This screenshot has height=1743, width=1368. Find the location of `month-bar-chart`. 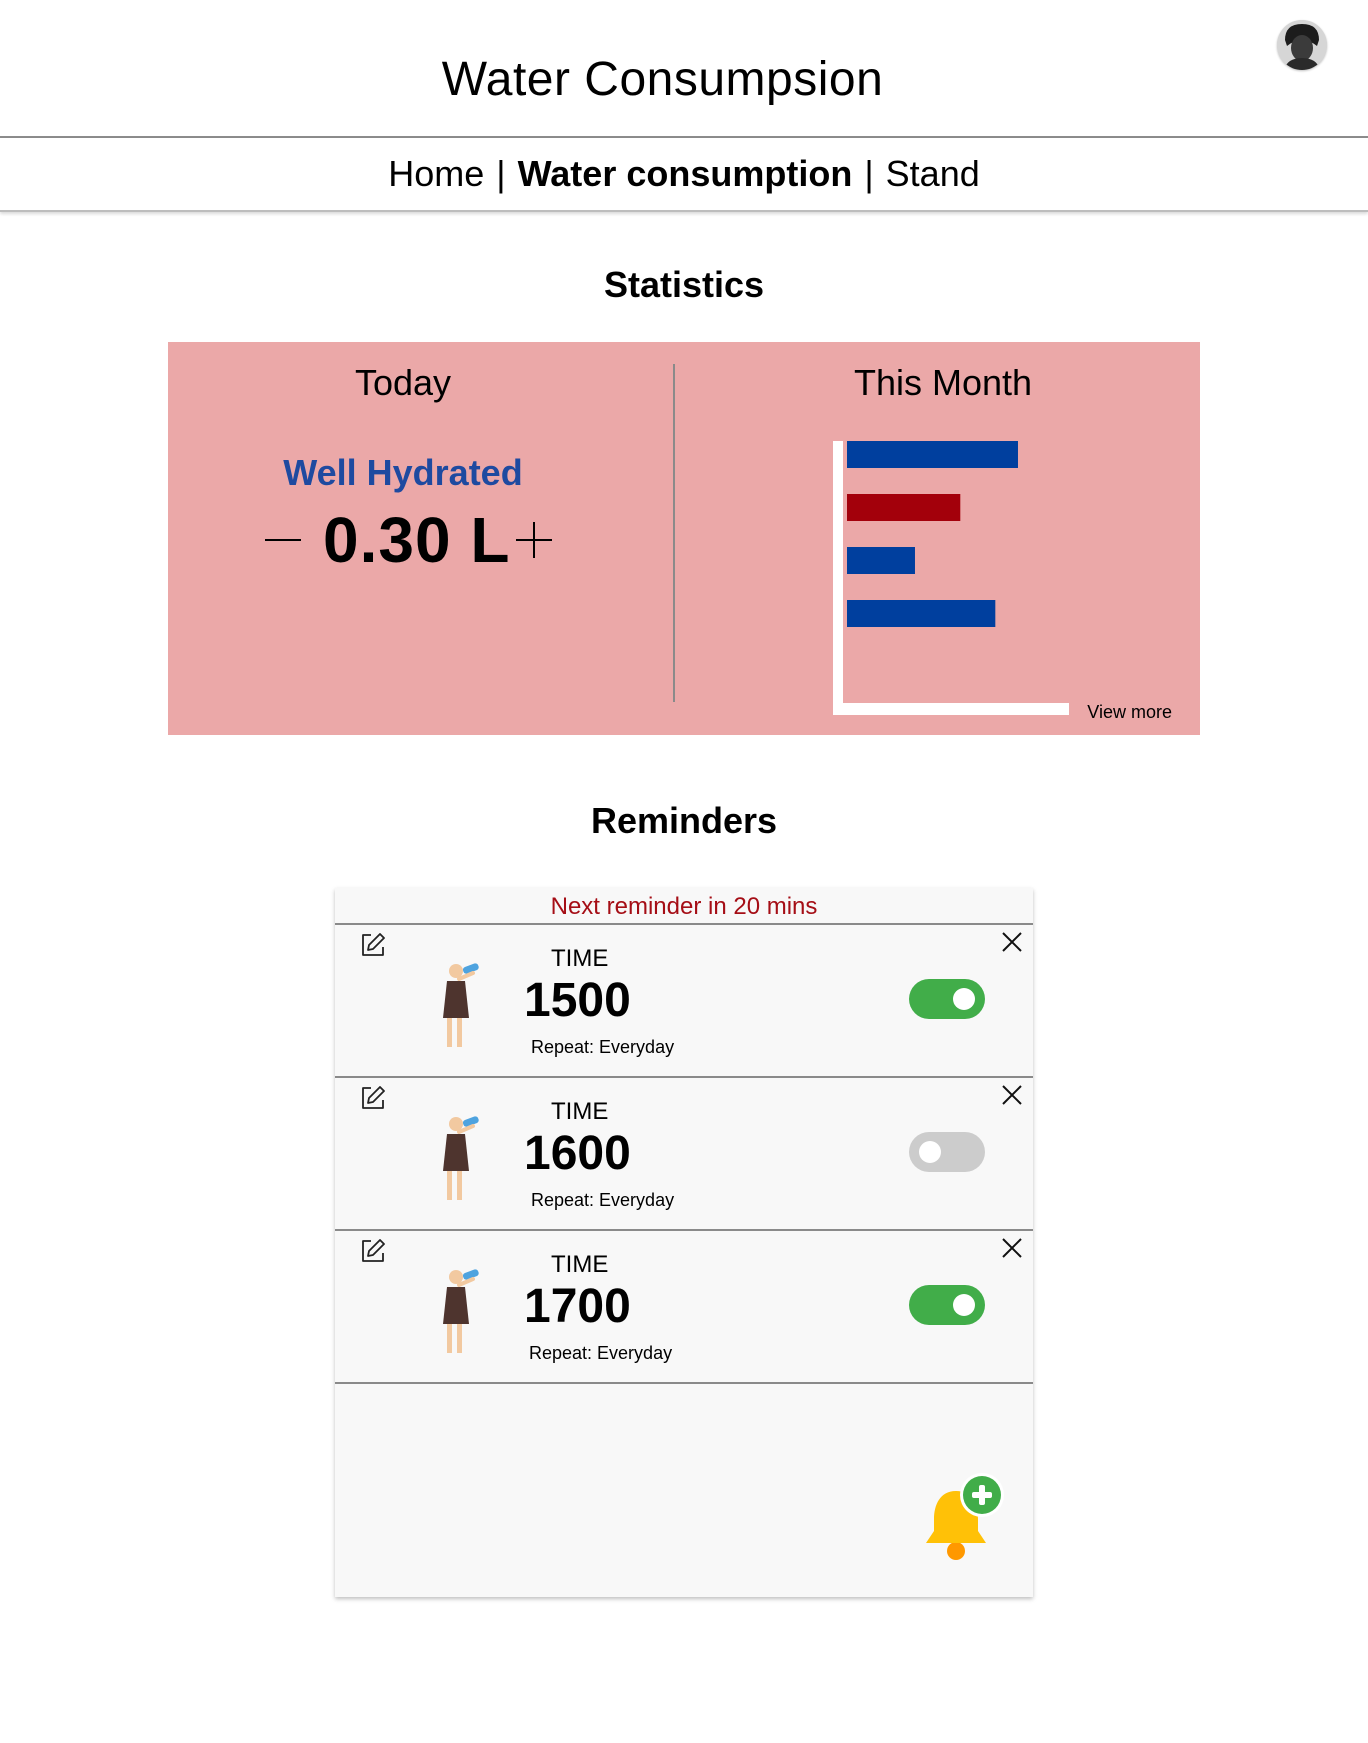

month-bar-chart is located at coordinates (951, 578).